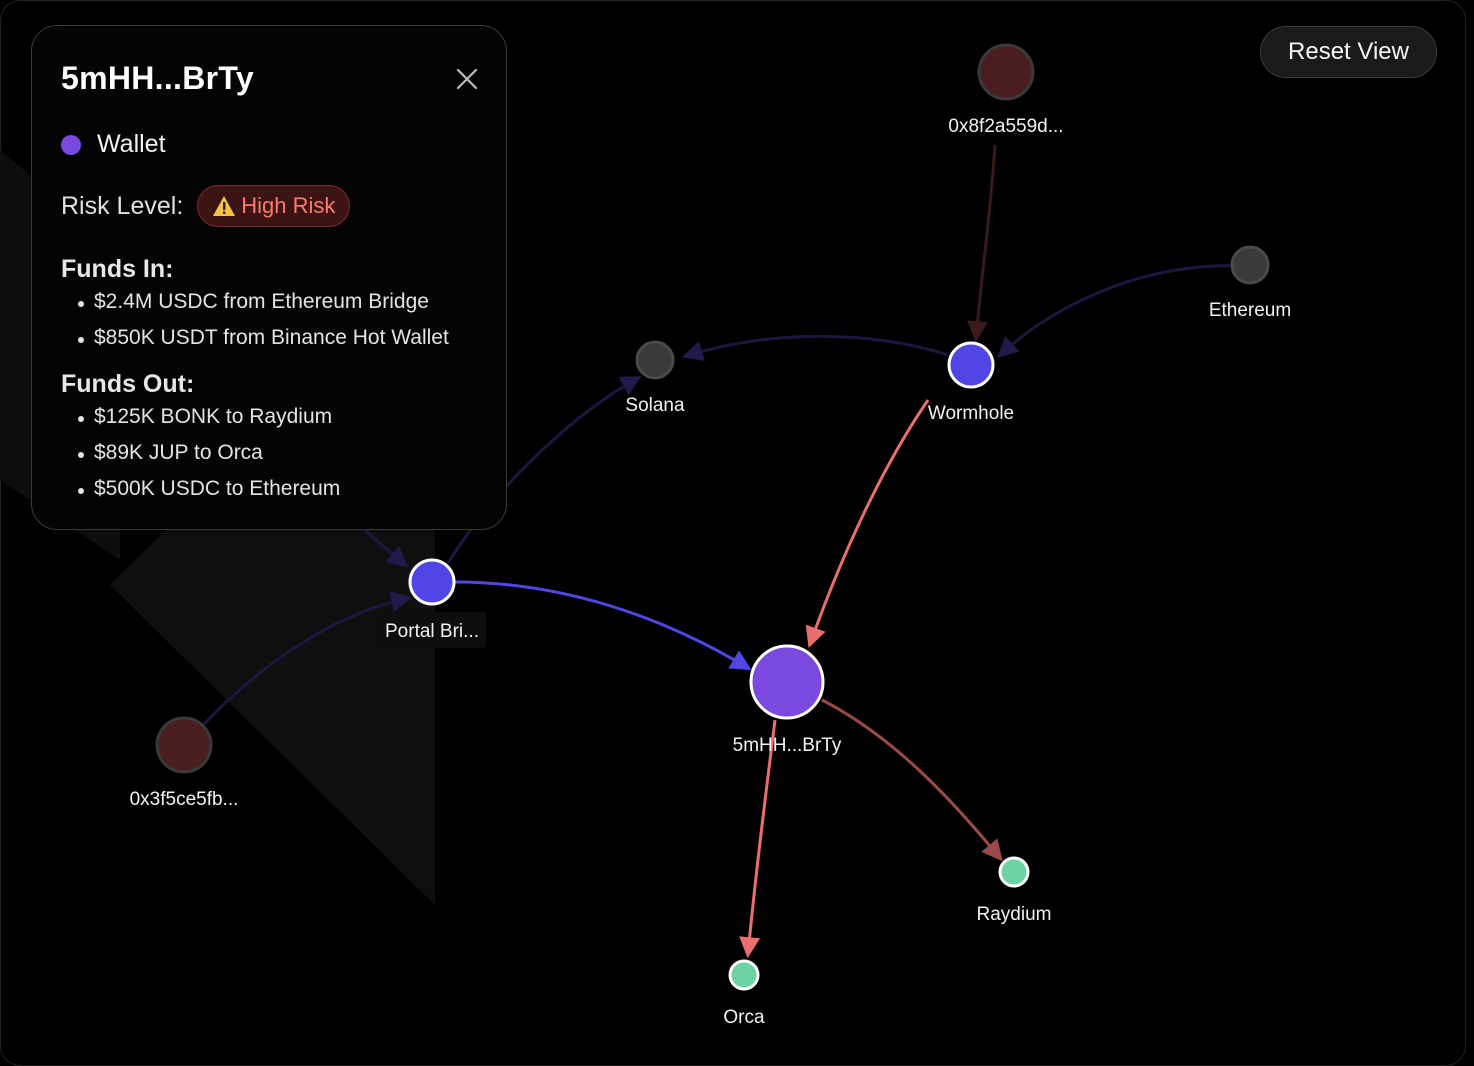 This screenshot has width=1474, height=1066. Describe the element at coordinates (208, 490) in the screenshot. I see `list-item: $500K USDC to Ethereum` at that location.